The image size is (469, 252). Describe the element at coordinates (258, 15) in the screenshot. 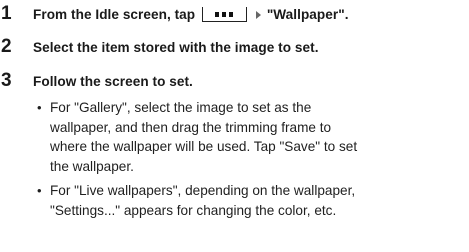

I see `right-triangle-icon` at that location.